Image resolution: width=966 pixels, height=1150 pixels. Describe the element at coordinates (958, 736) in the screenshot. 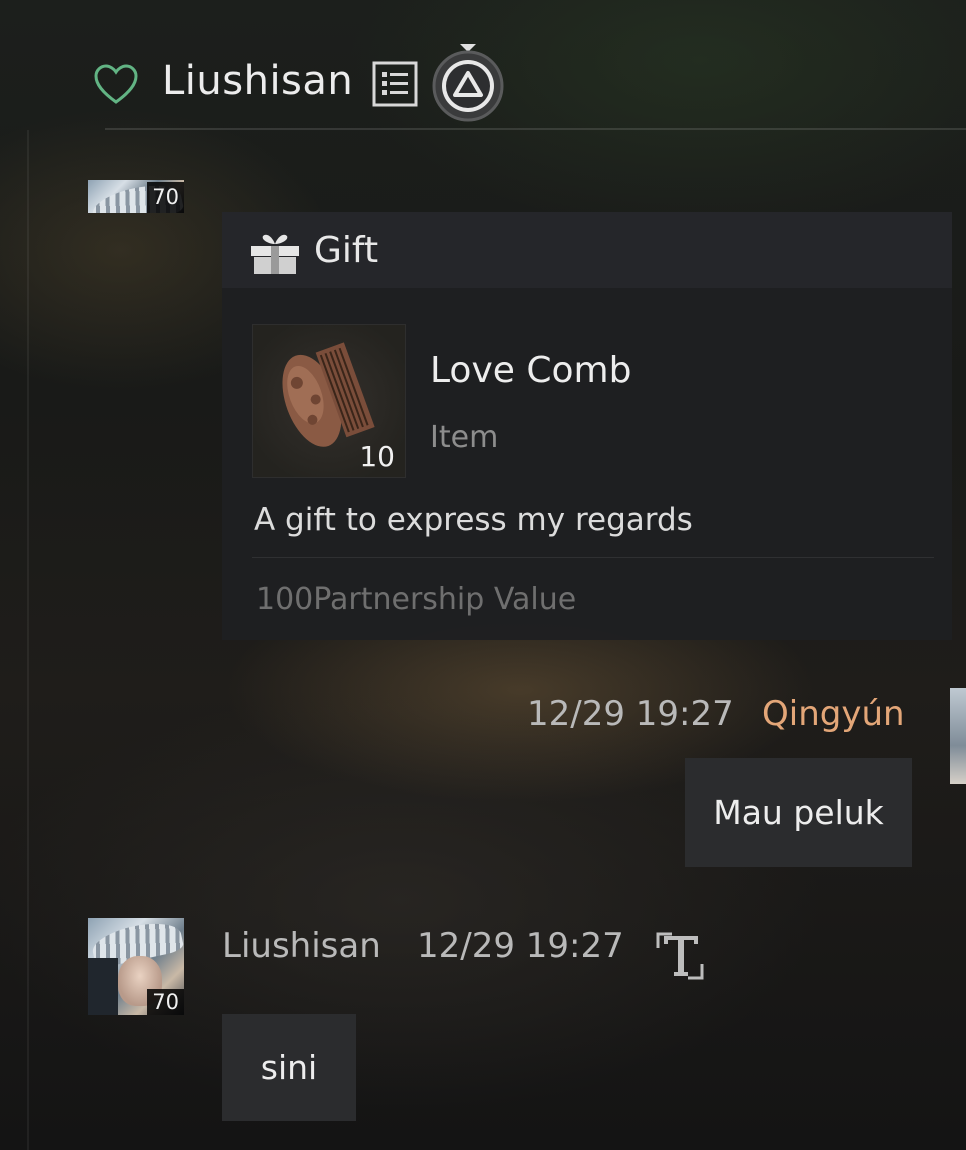

I see `avatar` at that location.